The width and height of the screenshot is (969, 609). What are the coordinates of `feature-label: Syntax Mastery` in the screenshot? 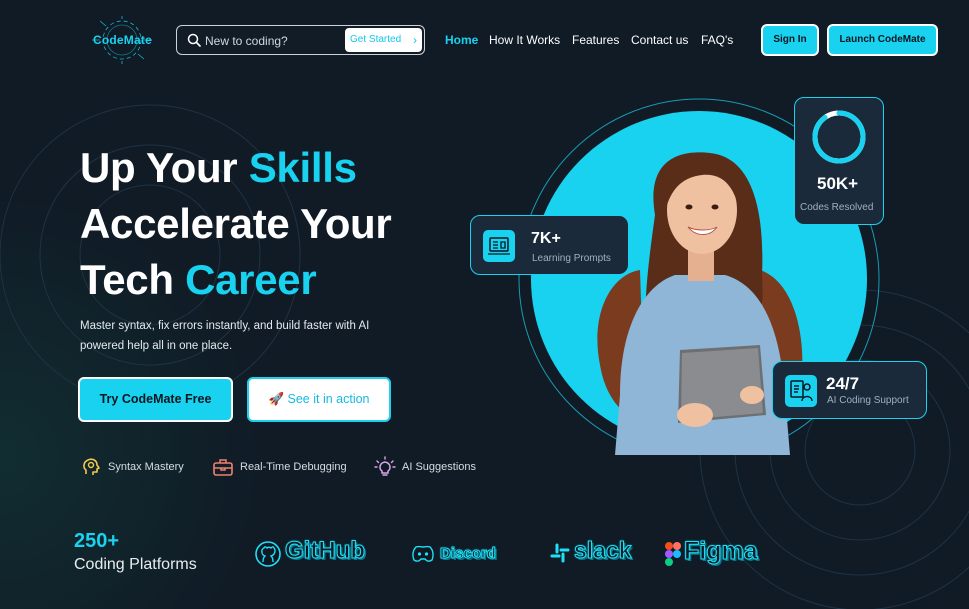 It's located at (146, 467).